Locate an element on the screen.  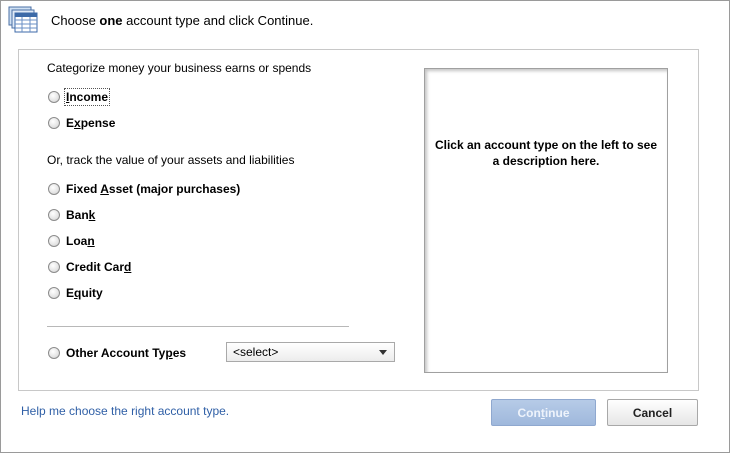
radio-equity: Equity is located at coordinates (75, 293).